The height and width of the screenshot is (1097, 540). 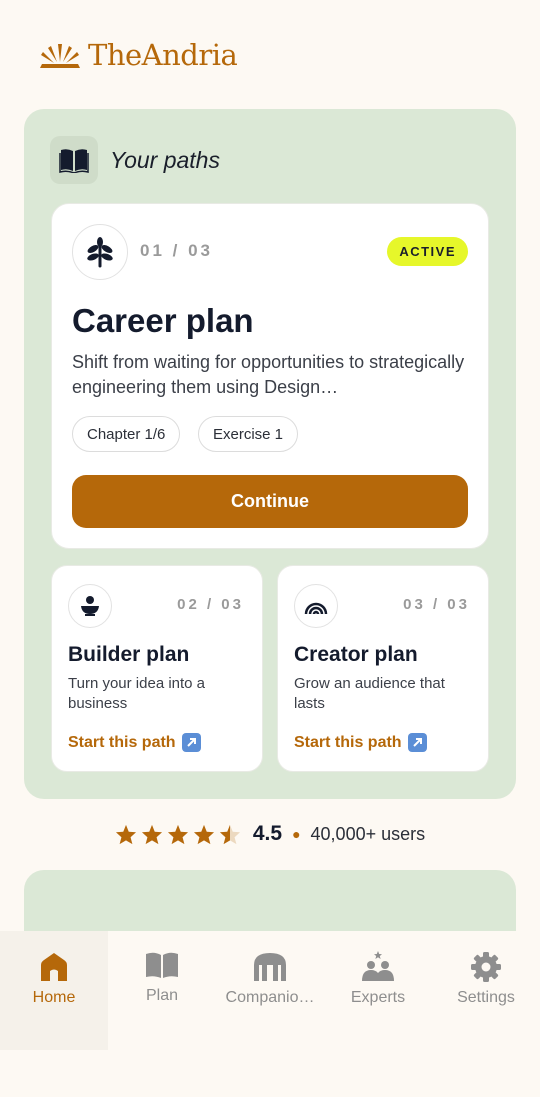 I want to click on brand-logo: TheAndria, so click(x=138, y=55).